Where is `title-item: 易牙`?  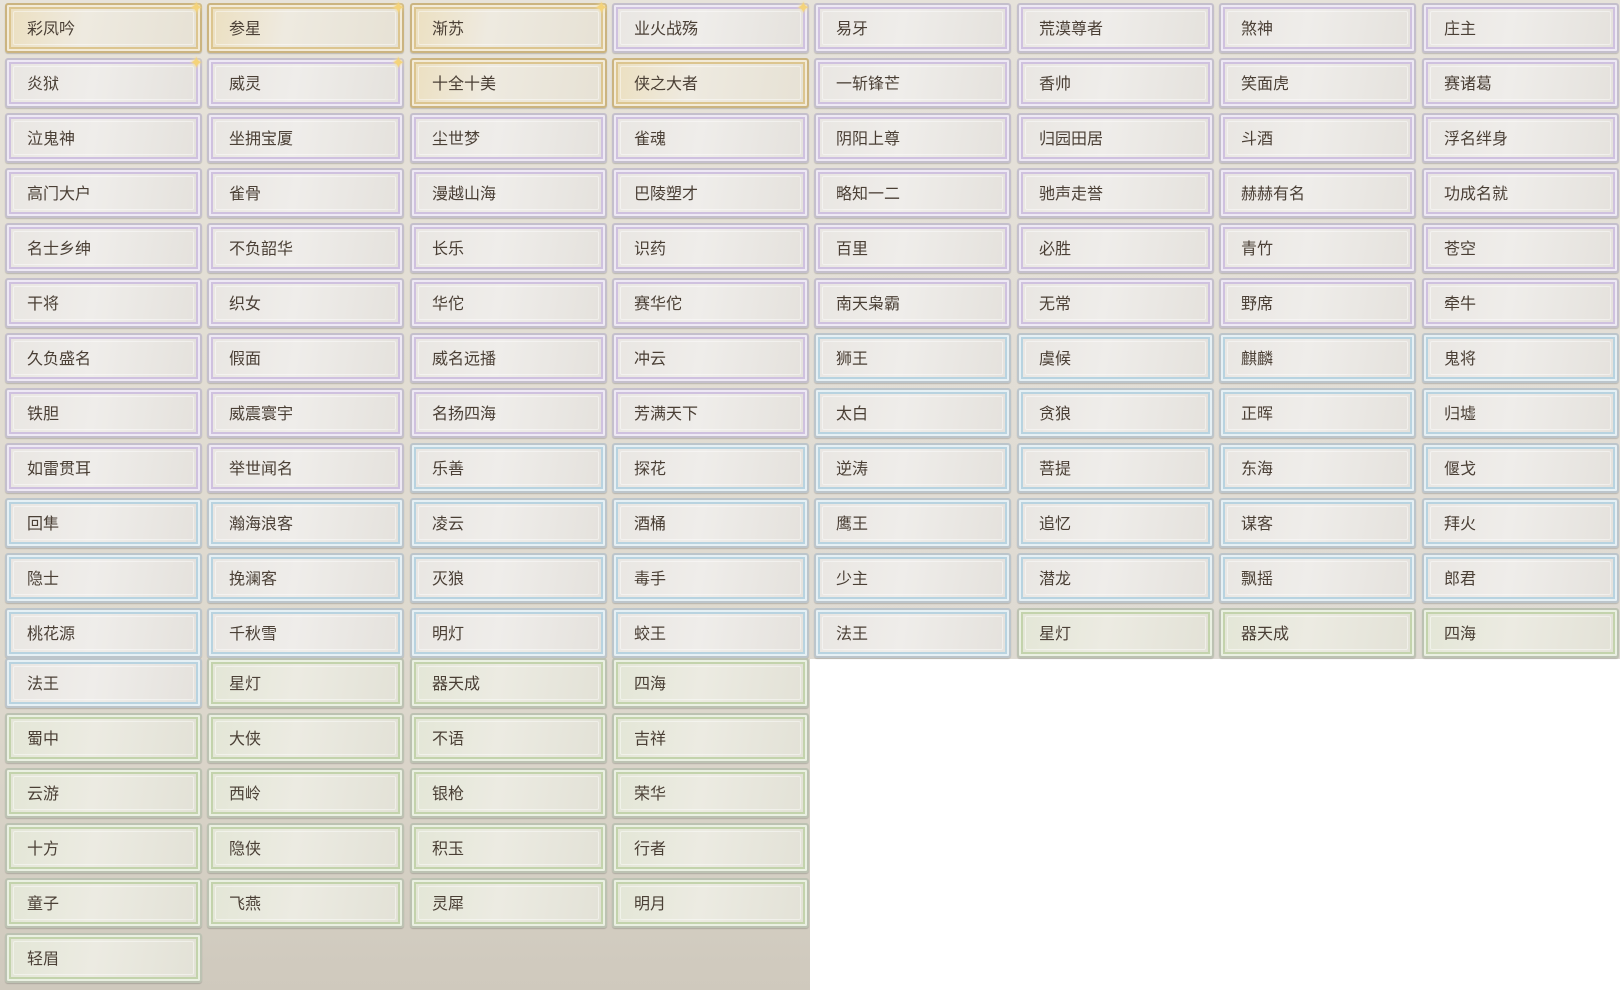
title-item: 易牙 is located at coordinates (912, 28).